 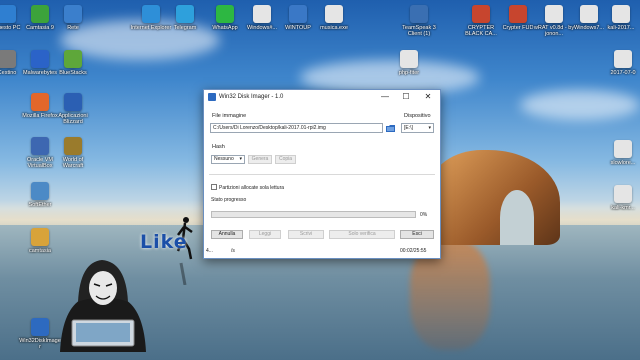 What do you see at coordinates (73, 73) in the screenshot?
I see `desktop-icon-label: BlueStacks` at bounding box center [73, 73].